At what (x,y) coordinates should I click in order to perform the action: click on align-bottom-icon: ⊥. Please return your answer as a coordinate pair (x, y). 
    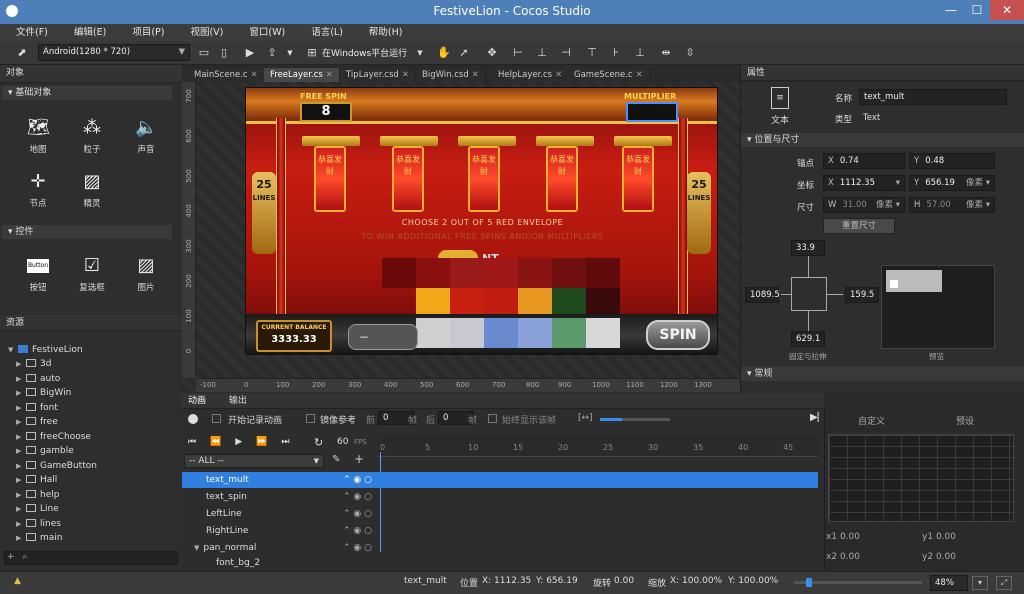
    Looking at the image, I should click on (640, 53).